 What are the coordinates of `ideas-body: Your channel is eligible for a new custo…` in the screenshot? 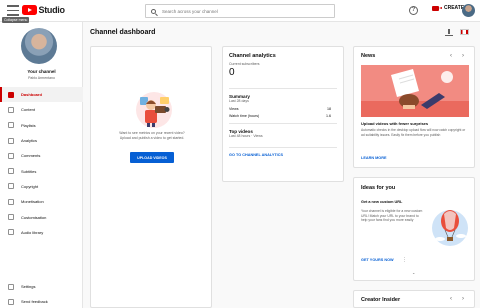 It's located at (392, 216).